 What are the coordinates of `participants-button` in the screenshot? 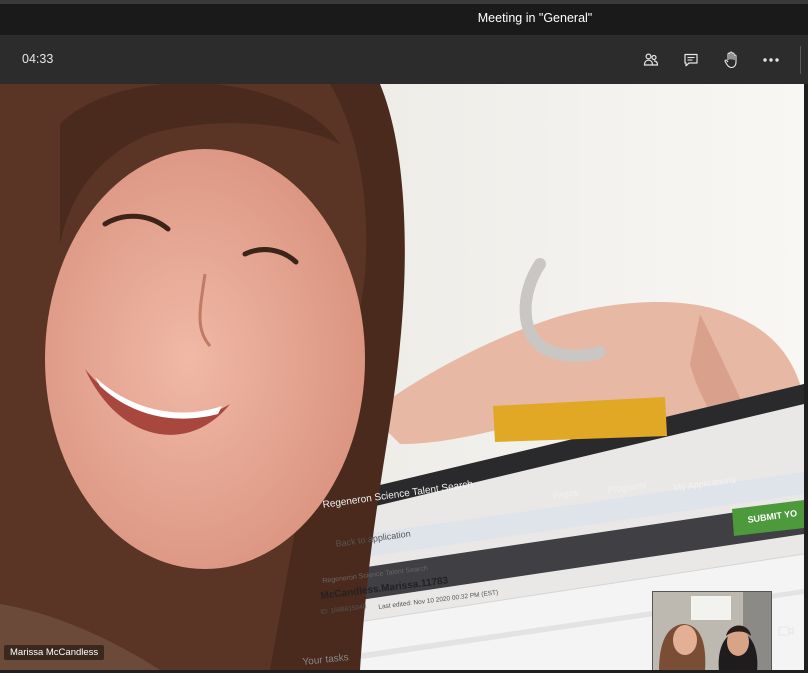 It's located at (651, 60).